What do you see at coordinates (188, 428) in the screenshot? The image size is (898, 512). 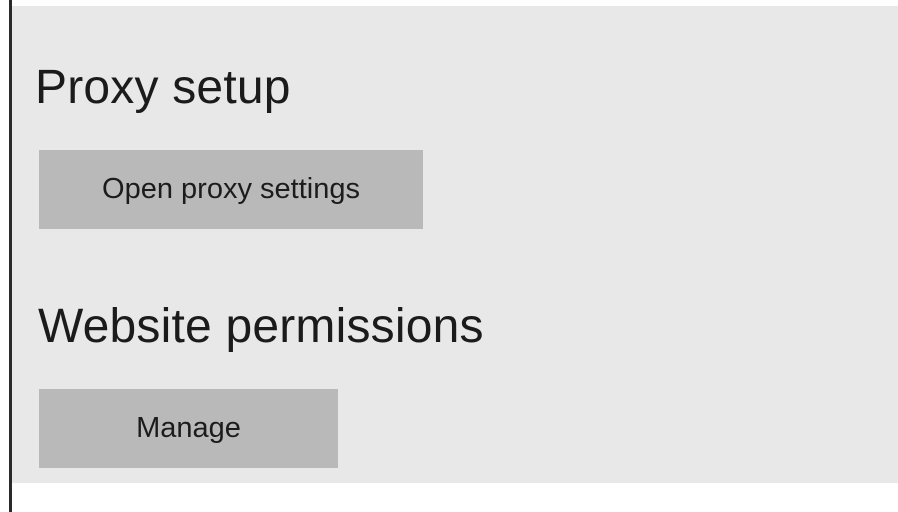 I see `manage-permissions-button: Manage` at bounding box center [188, 428].